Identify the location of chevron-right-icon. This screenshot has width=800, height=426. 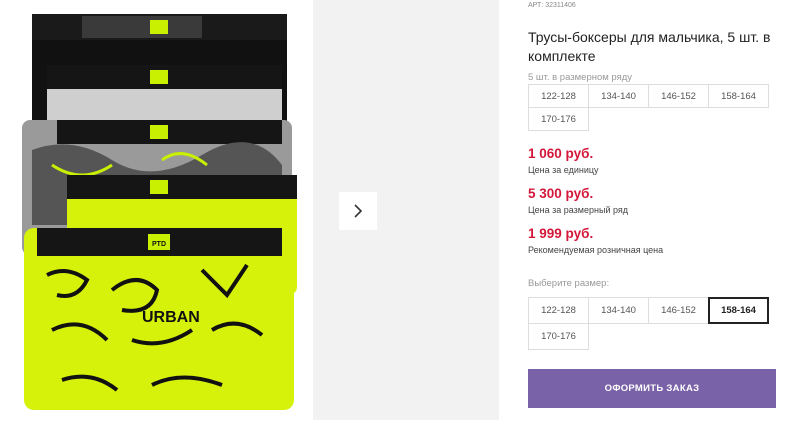
(358, 211).